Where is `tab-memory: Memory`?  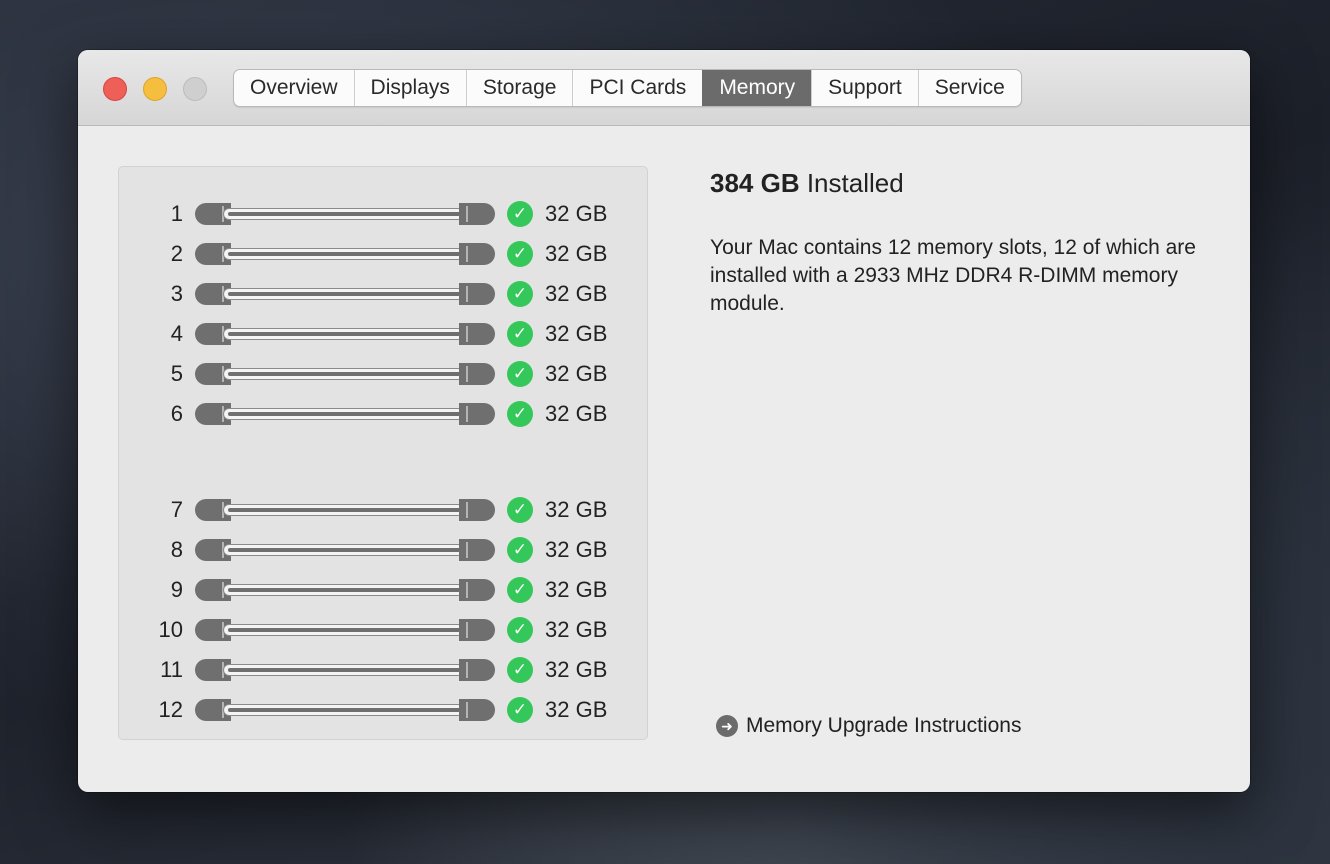 tab-memory: Memory is located at coordinates (757, 88).